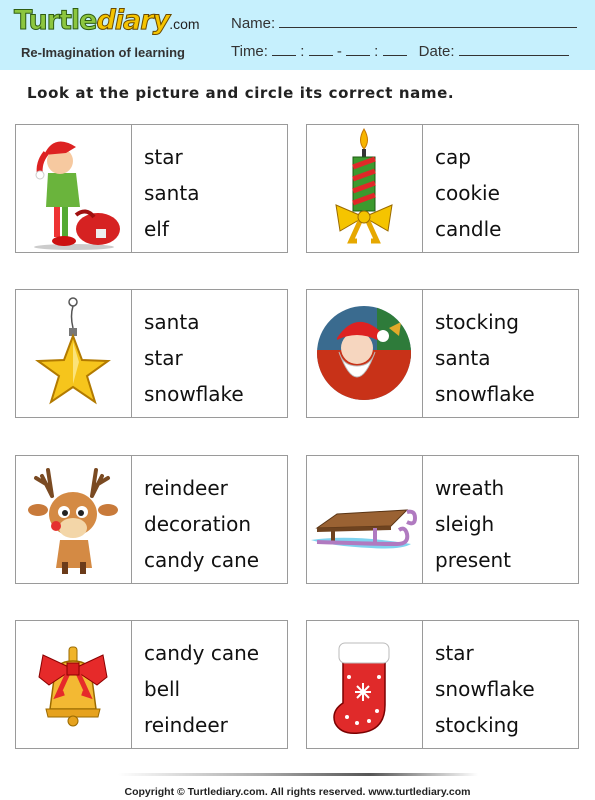 This screenshot has width=595, height=800. I want to click on answer-option: bell, so click(201, 689).